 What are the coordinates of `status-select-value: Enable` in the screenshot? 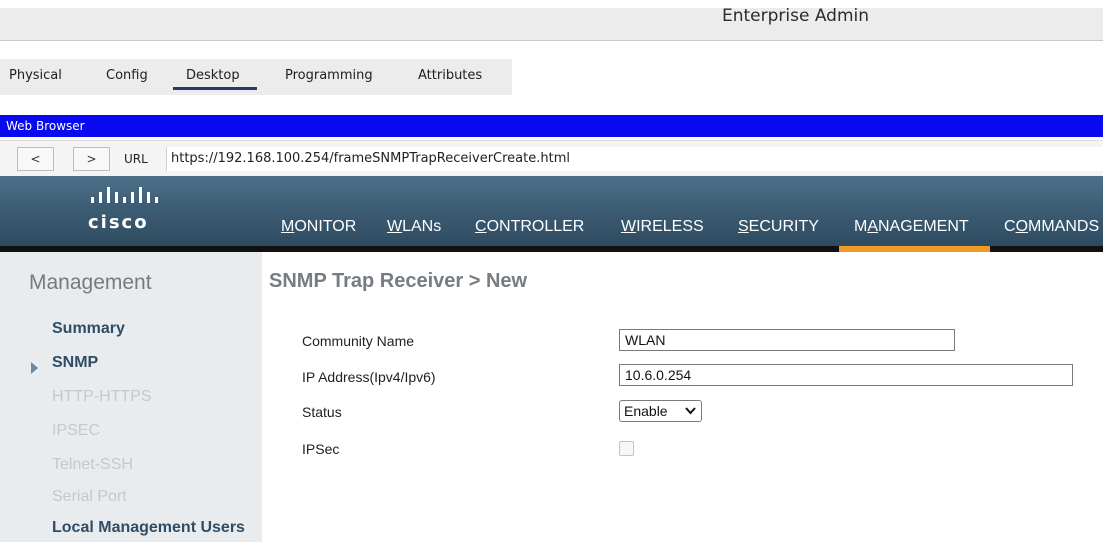 It's located at (646, 411).